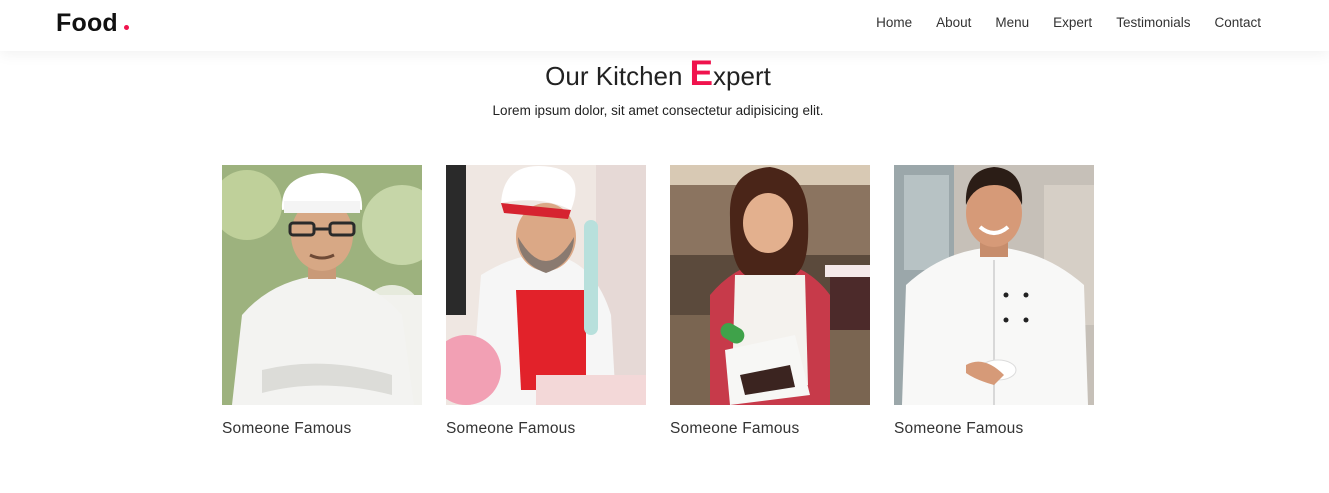 Image resolution: width=1329 pixels, height=493 pixels. What do you see at coordinates (1237, 22) in the screenshot?
I see `nav-link-contact: Contact` at bounding box center [1237, 22].